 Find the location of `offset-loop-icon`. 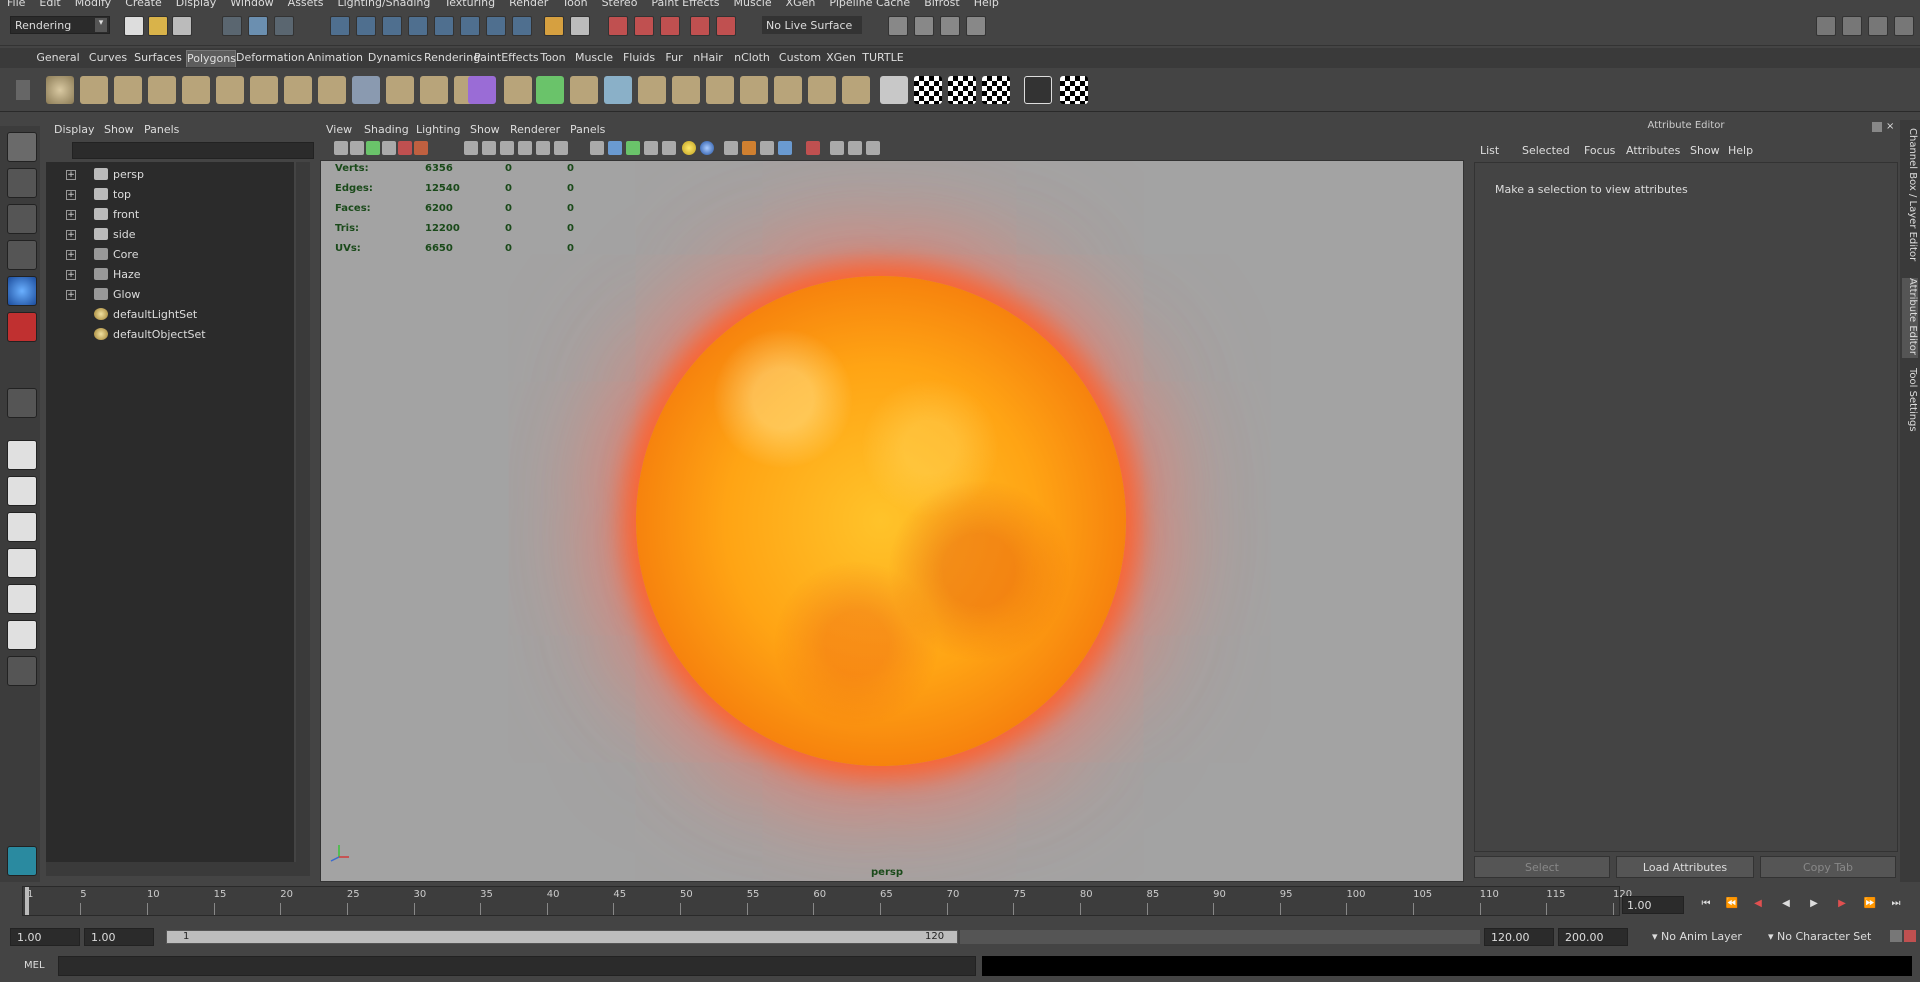

offset-loop-icon is located at coordinates (686, 90).